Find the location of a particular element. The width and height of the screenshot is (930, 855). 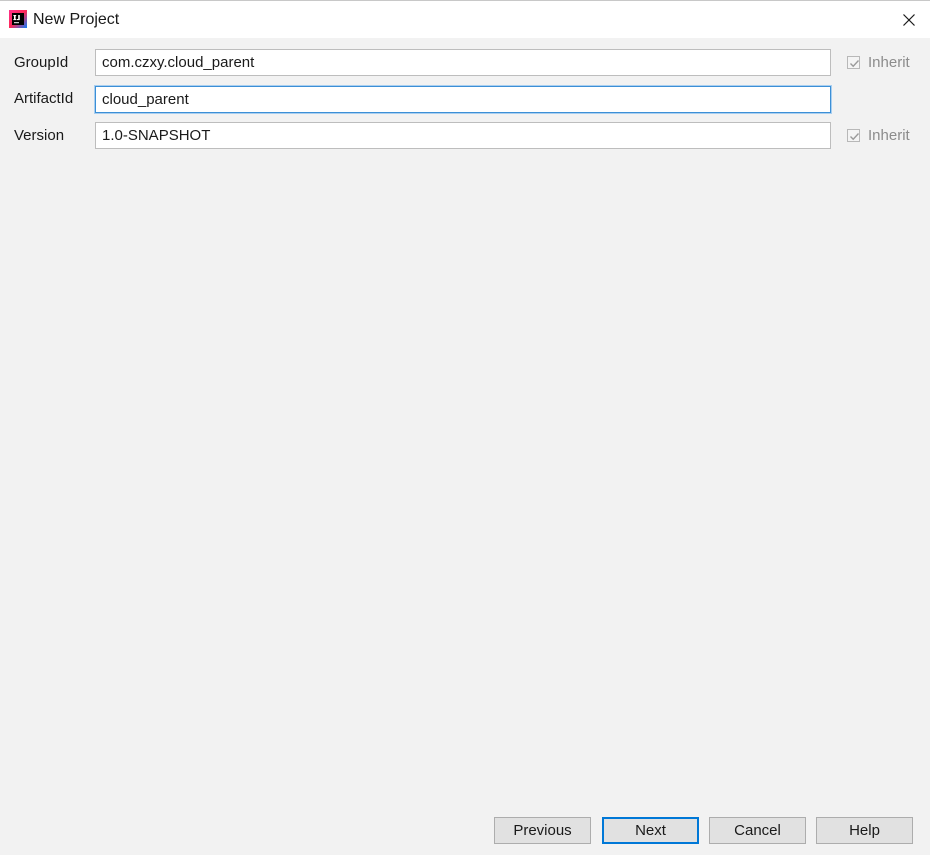

groupid-inherit-label: Inherit is located at coordinates (889, 62).